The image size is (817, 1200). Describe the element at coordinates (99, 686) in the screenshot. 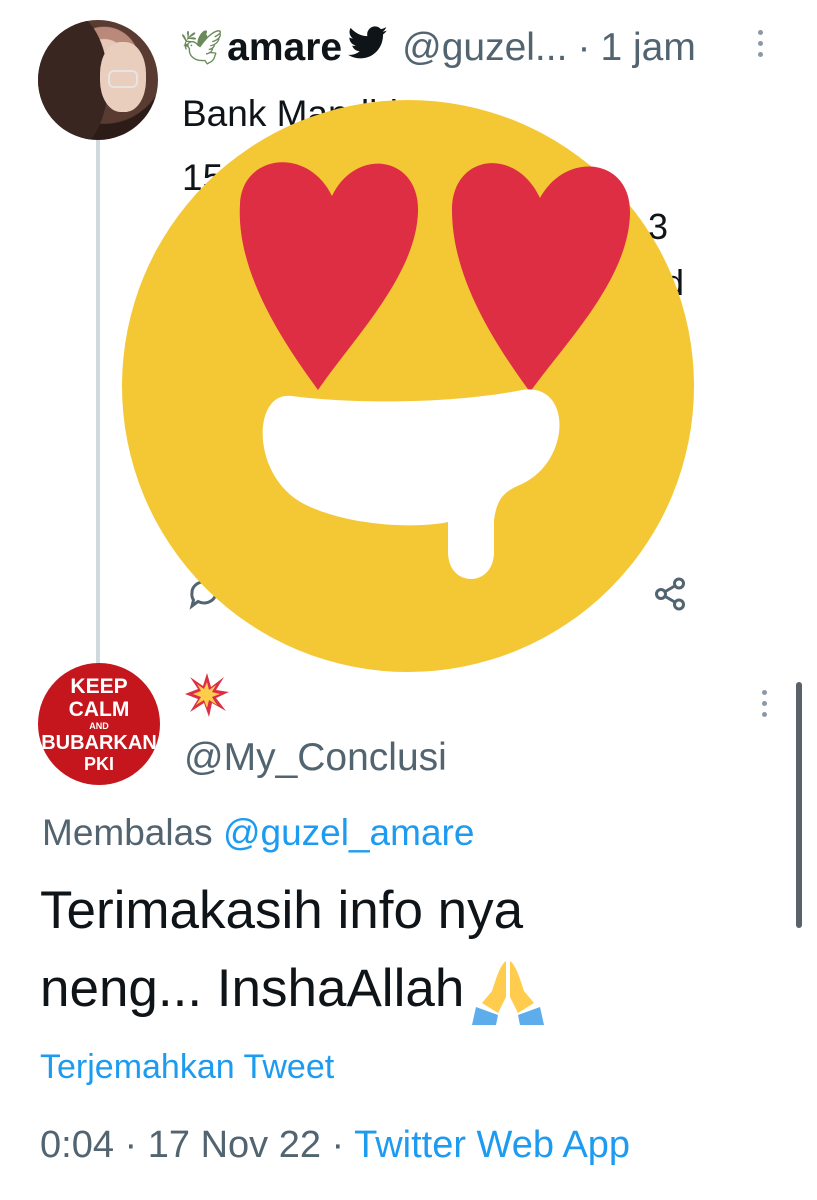

I see `avatar-text-1: KEEP` at that location.